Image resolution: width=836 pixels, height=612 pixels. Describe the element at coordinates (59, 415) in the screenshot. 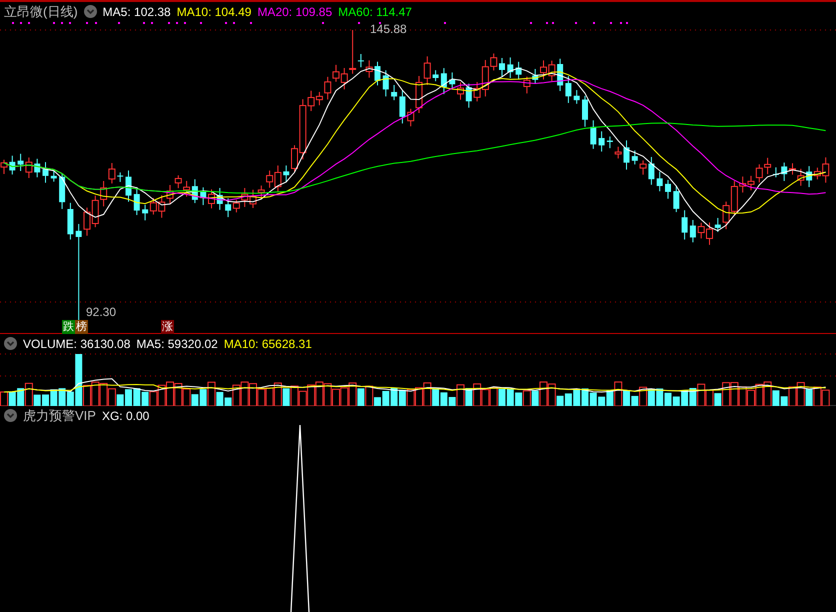

I see `indicator-title: 虎力预警VIP` at that location.